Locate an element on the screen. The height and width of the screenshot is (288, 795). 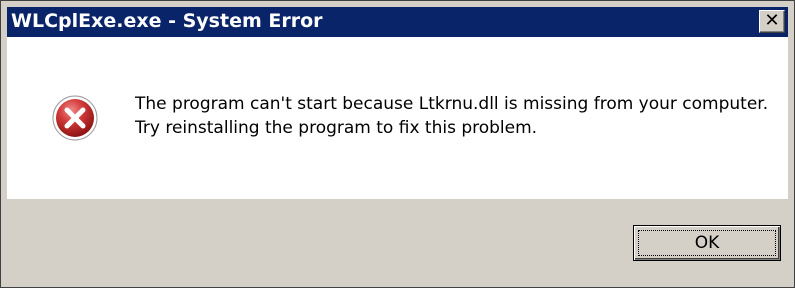
ok-button-label: OK is located at coordinates (707, 243).